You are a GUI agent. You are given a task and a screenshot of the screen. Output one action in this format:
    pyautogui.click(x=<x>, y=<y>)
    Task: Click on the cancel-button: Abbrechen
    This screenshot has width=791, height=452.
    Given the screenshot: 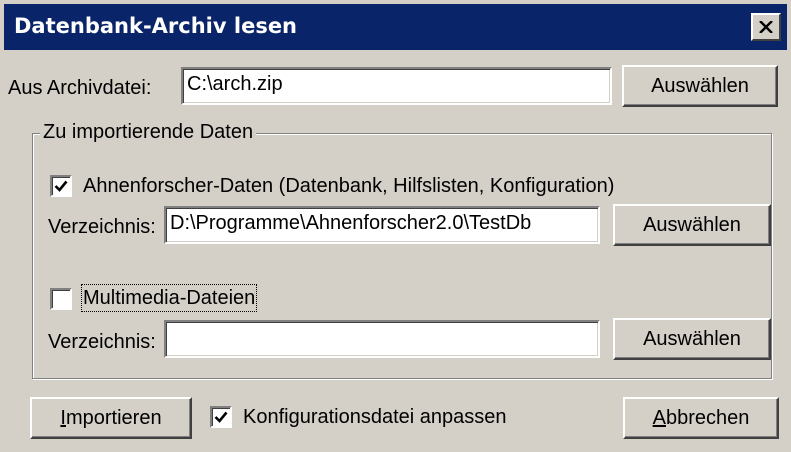 What is the action you would take?
    pyautogui.click(x=701, y=418)
    